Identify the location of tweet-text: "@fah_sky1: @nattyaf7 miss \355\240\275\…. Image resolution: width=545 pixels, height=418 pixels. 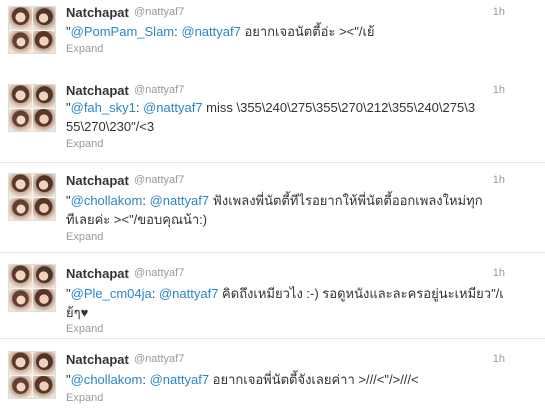
(272, 117).